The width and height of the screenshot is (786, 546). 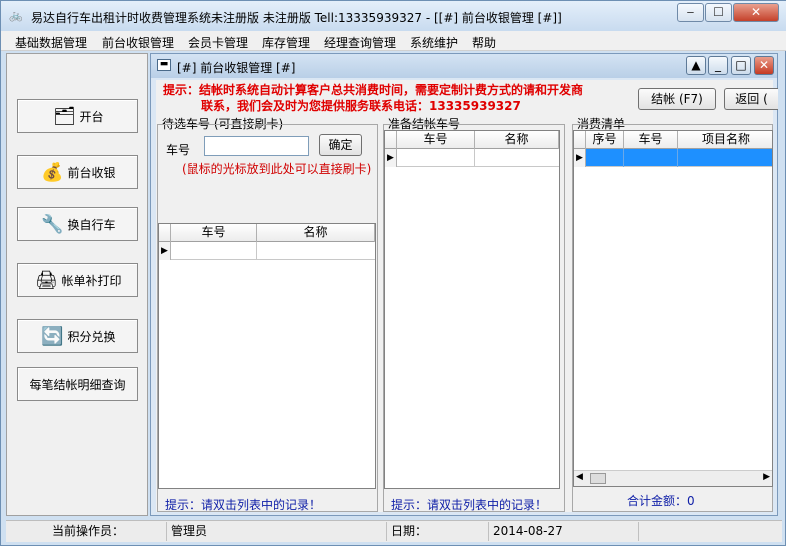 I want to click on inner-maximize-button: □, so click(x=741, y=65).